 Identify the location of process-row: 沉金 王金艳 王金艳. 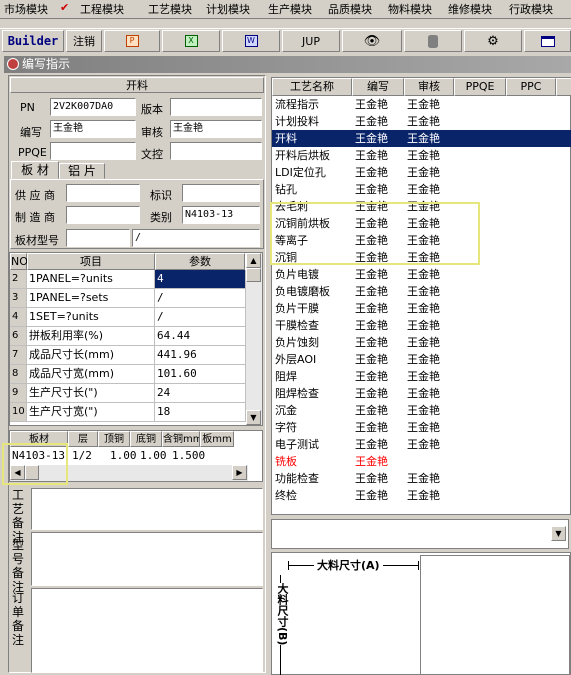
(421, 410).